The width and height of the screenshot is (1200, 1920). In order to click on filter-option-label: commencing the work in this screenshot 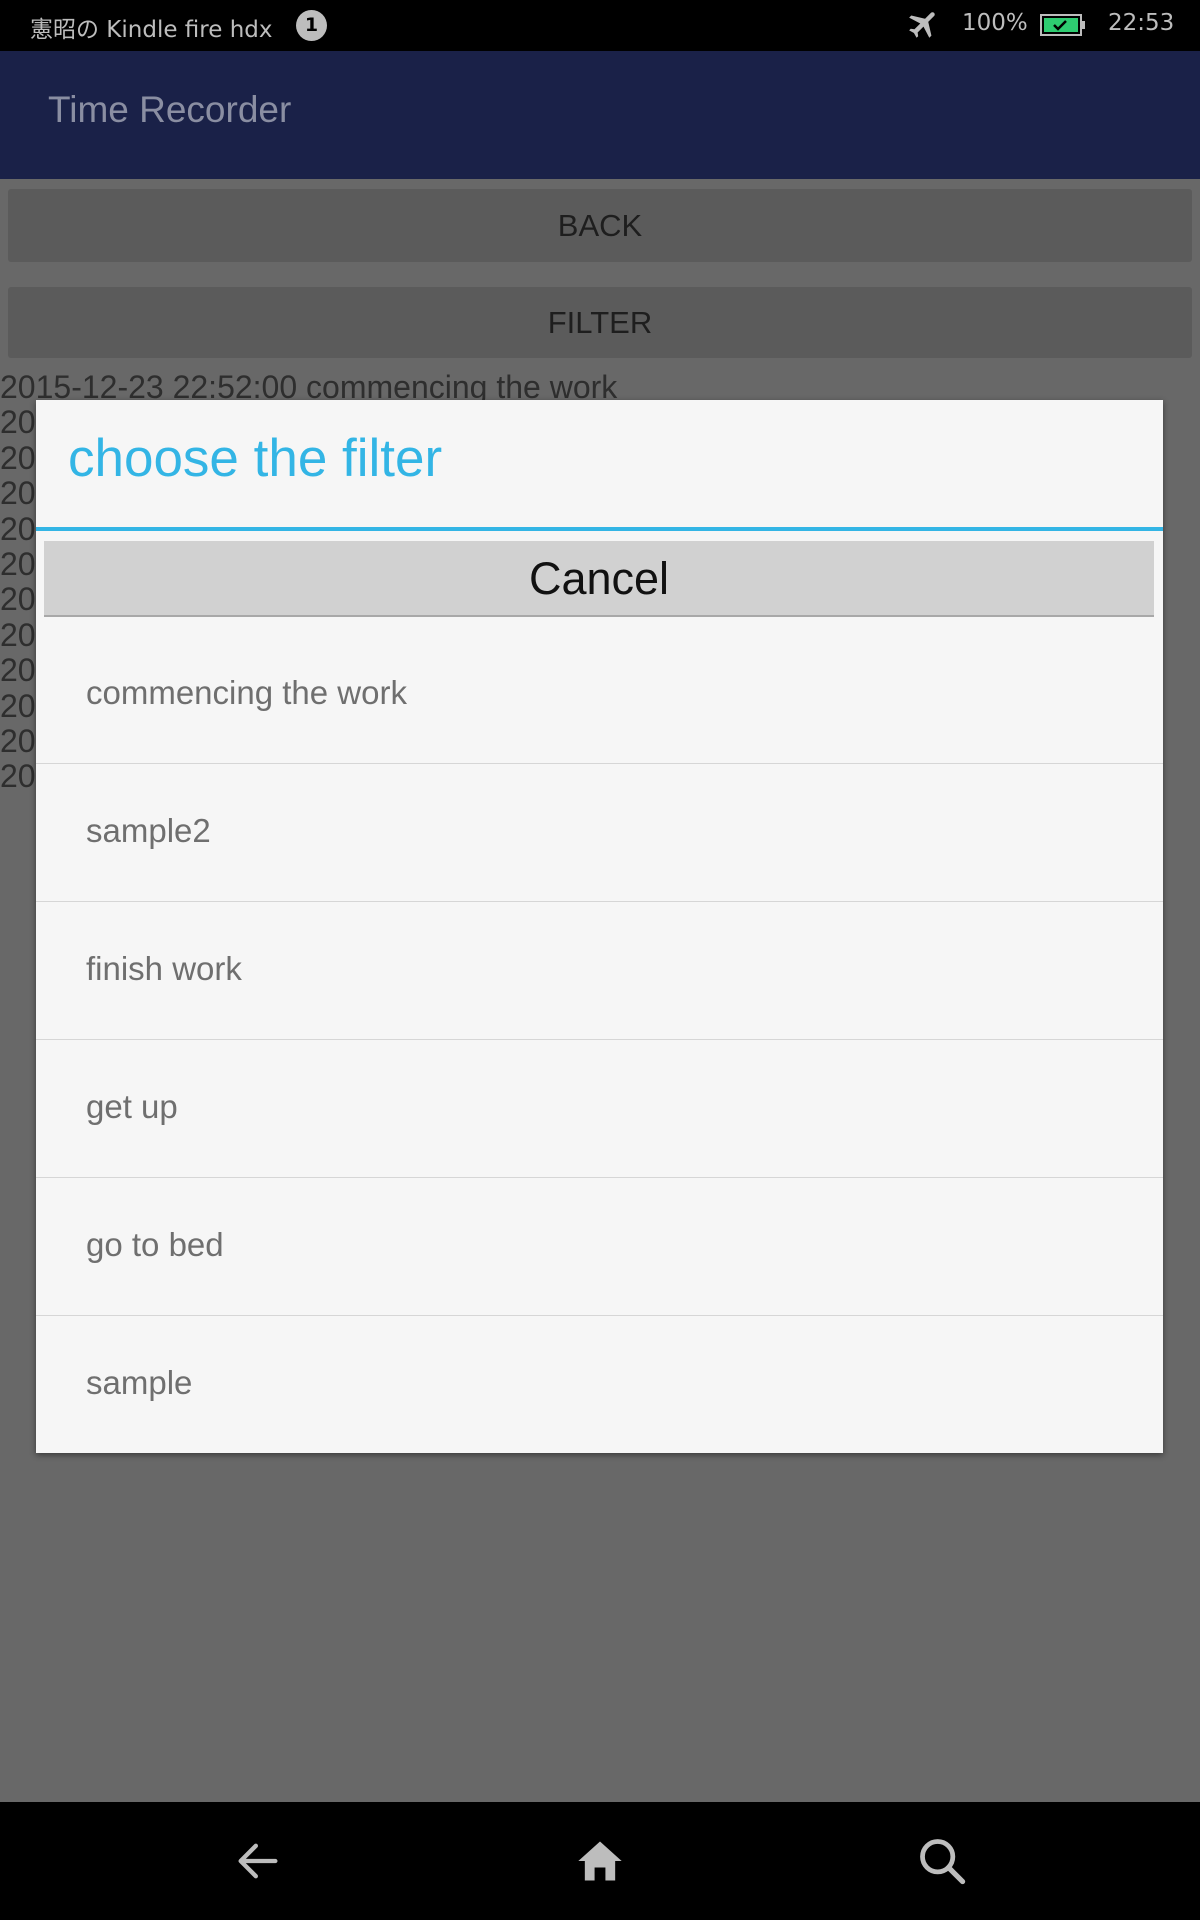, I will do `click(246, 692)`.